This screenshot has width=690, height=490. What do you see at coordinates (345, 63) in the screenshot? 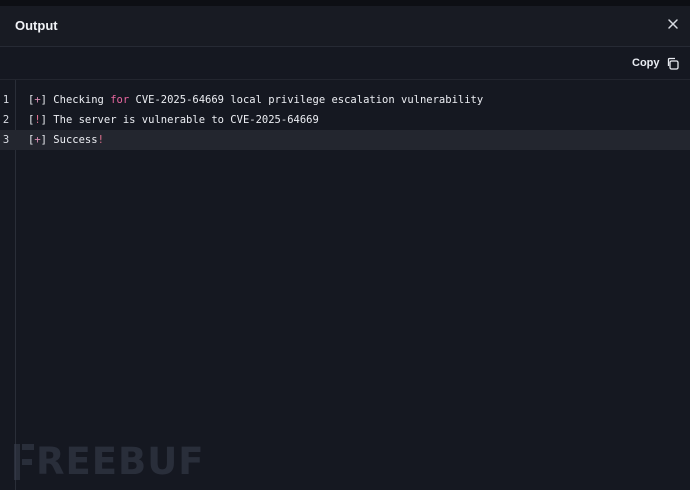
I see `output-toolbar: Copy` at bounding box center [345, 63].